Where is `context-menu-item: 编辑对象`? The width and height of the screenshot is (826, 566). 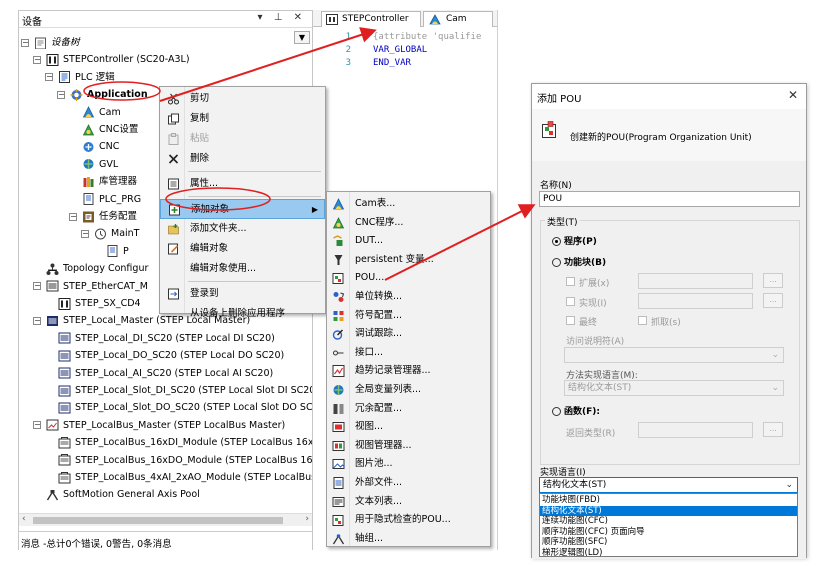
context-menu-item: 编辑对象 is located at coordinates (242, 249).